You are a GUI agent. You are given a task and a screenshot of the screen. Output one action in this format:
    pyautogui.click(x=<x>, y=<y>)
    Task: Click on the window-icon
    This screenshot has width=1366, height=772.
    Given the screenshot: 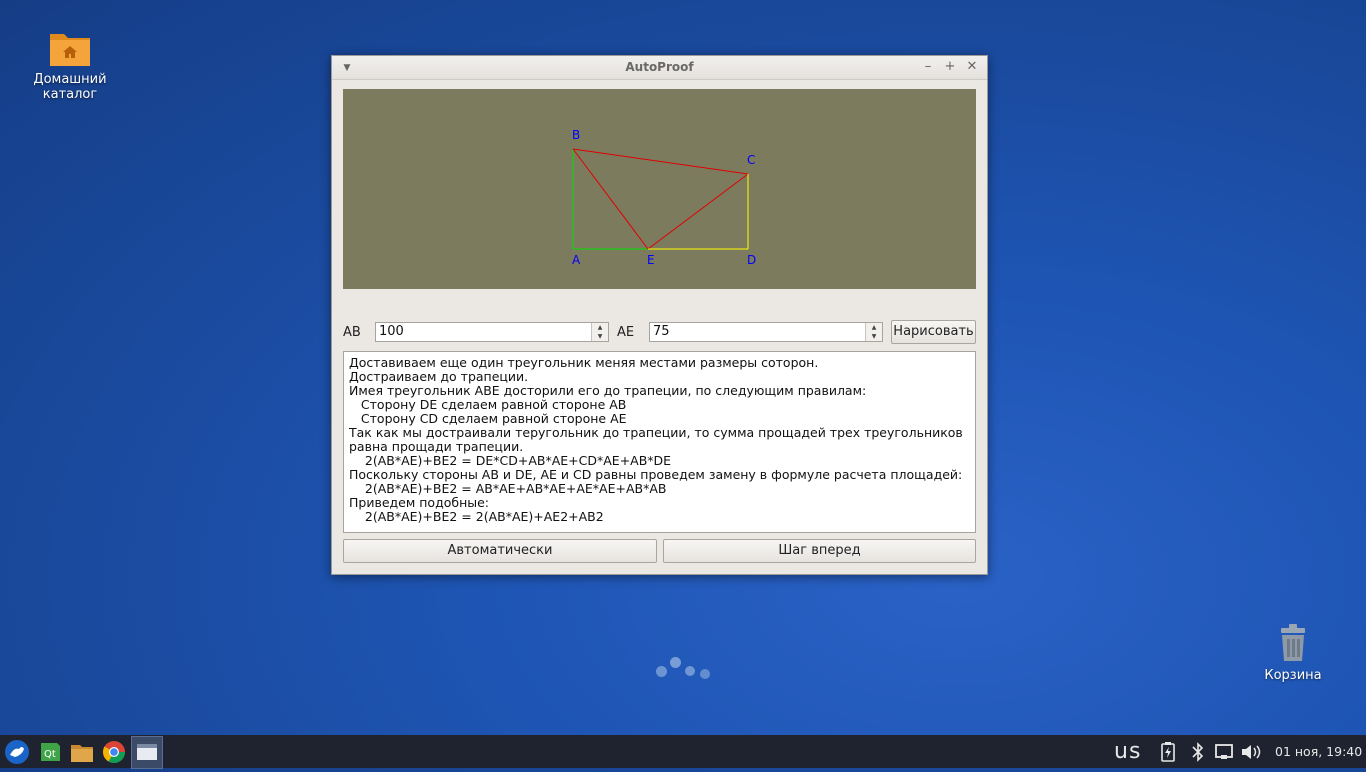 What is the action you would take?
    pyautogui.click(x=147, y=752)
    